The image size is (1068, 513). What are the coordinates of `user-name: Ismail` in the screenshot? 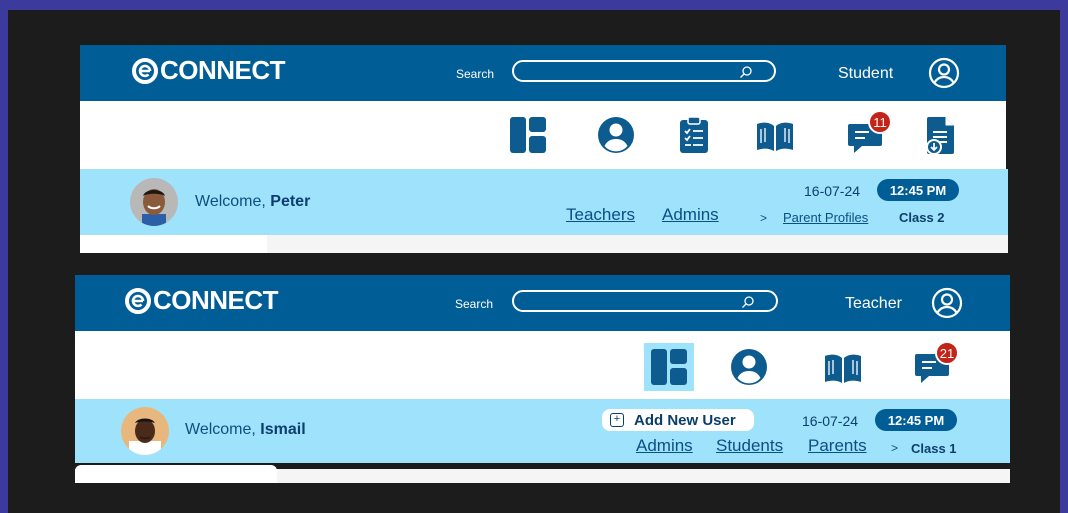 It's located at (283, 429).